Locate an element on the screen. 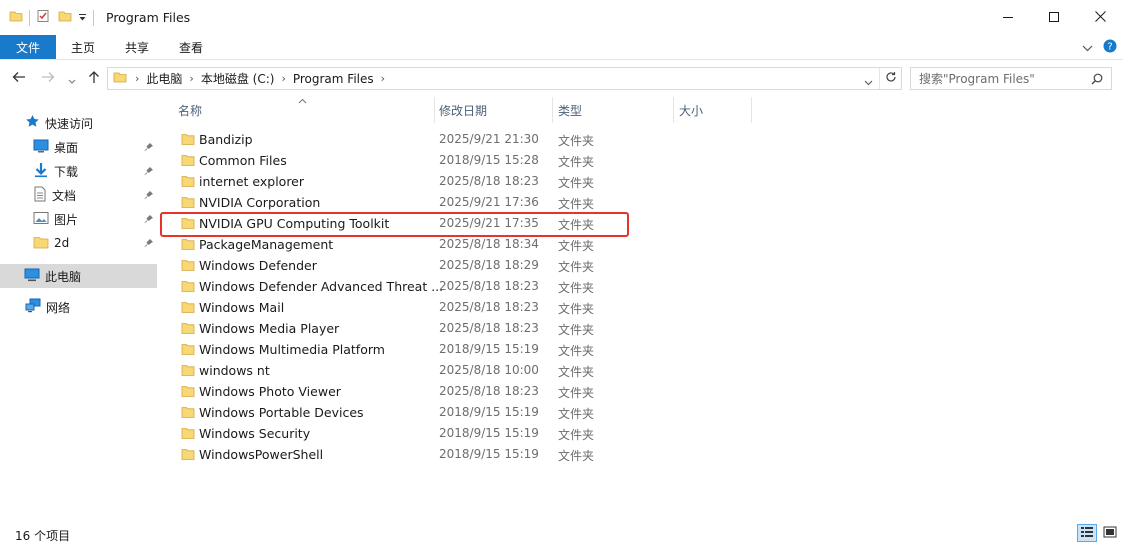 The image size is (1123, 543). table-row: Windows Photo Viewer 2025/8/18 18:23 文件夹 is located at coordinates (460, 391).